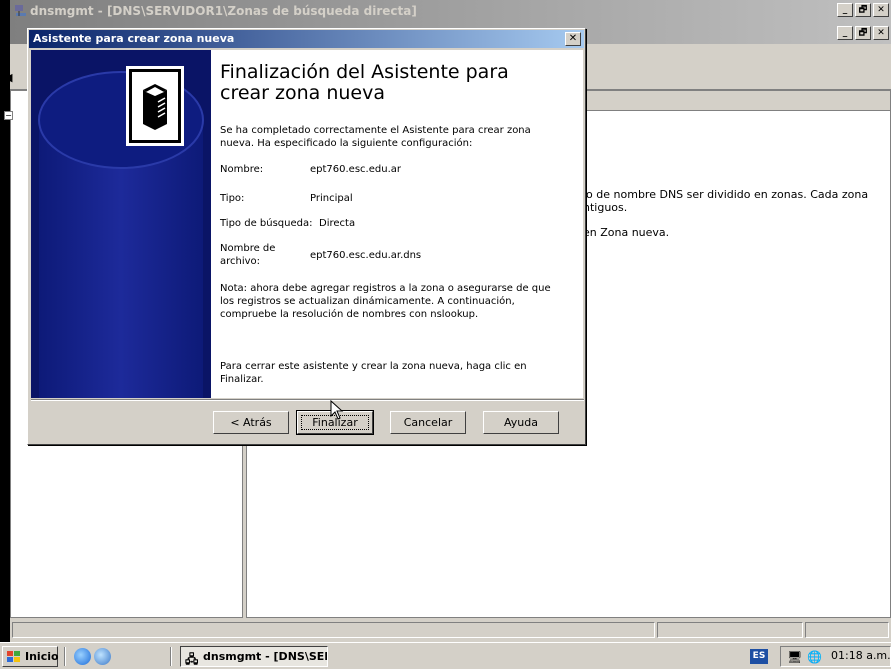 This screenshot has height=669, width=891. What do you see at coordinates (306, 39) in the screenshot?
I see `wizard-title-bar: Asistente para crear zona nueva ✕` at bounding box center [306, 39].